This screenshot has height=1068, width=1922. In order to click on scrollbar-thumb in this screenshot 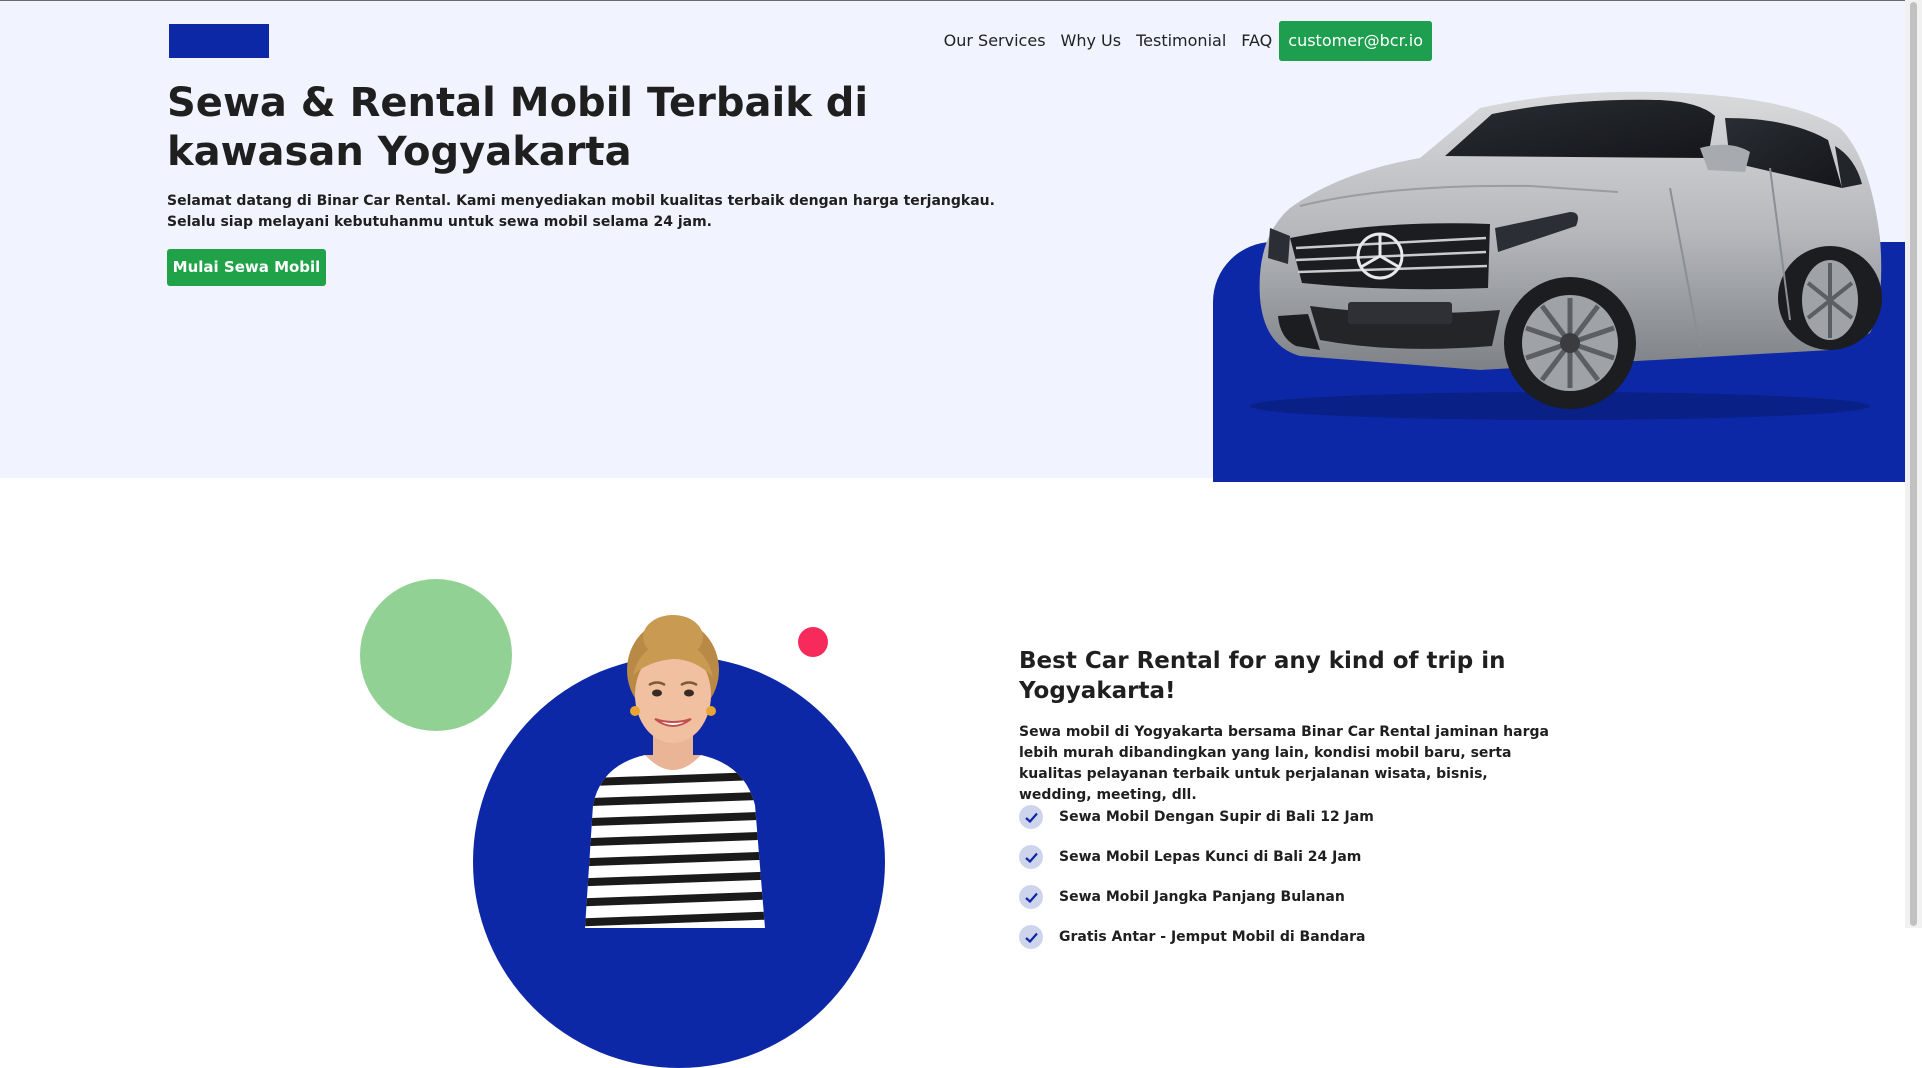, I will do `click(1913, 464)`.